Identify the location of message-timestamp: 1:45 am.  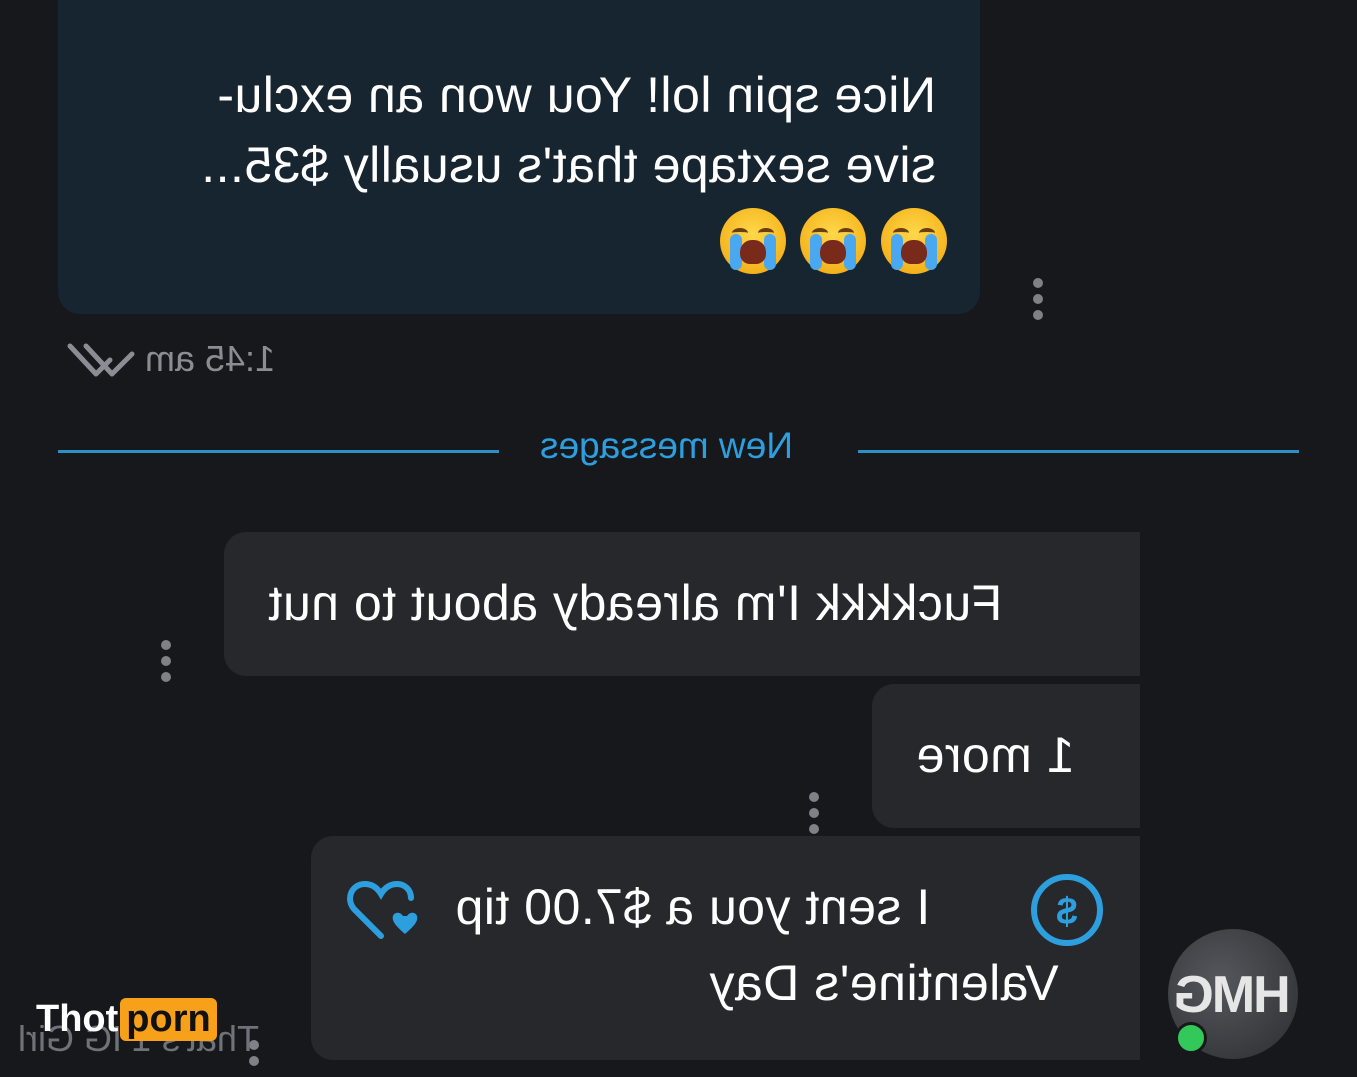
(210, 358).